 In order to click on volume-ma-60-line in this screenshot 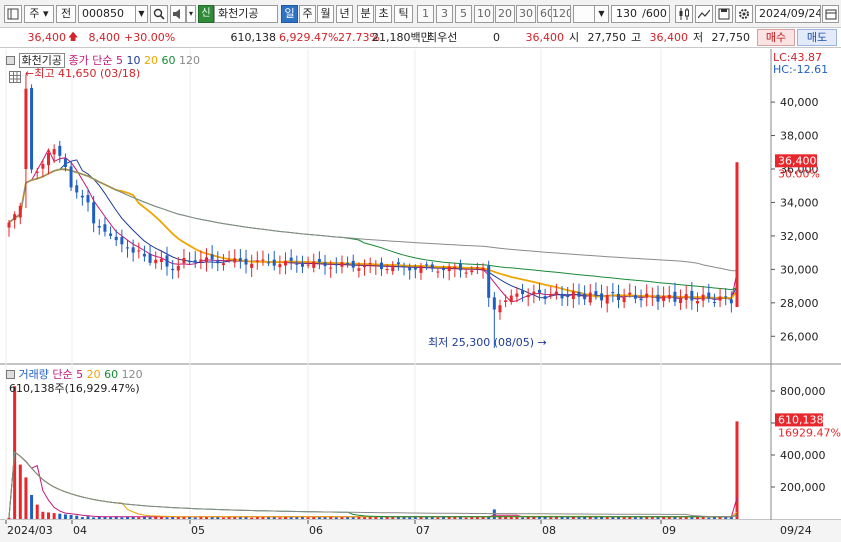, I will do `click(373, 484)`.